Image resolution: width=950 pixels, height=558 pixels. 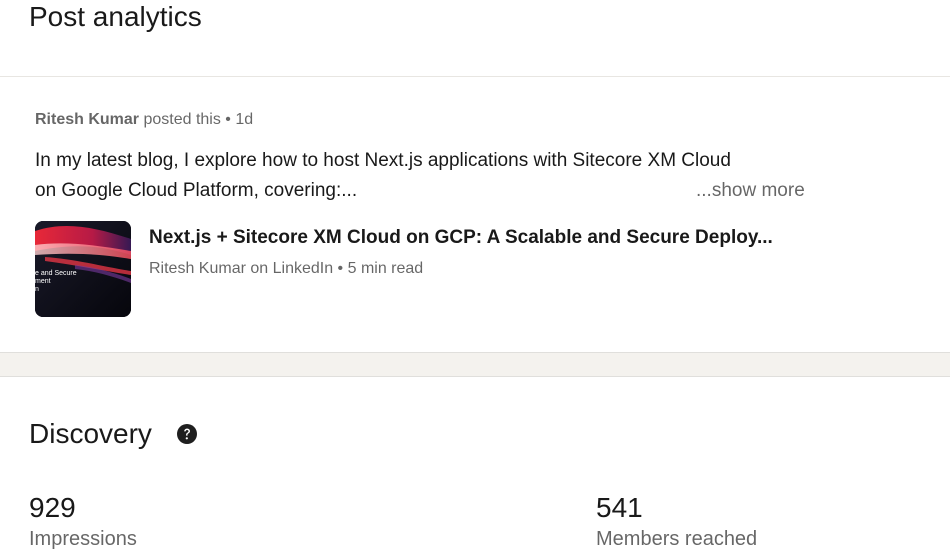 I want to click on posted-time-text: posted this • 1d, so click(x=196, y=119).